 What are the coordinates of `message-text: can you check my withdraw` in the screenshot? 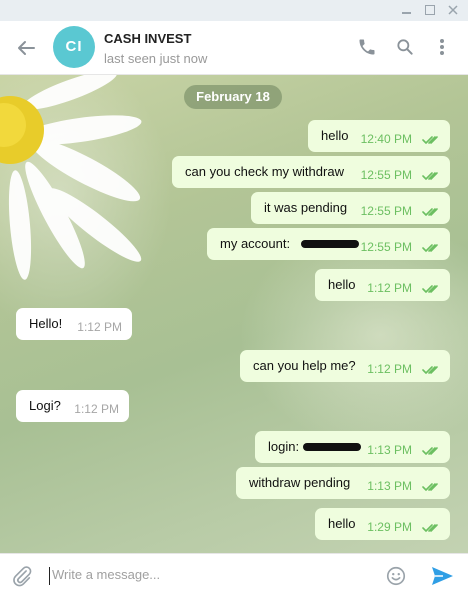 It's located at (264, 171).